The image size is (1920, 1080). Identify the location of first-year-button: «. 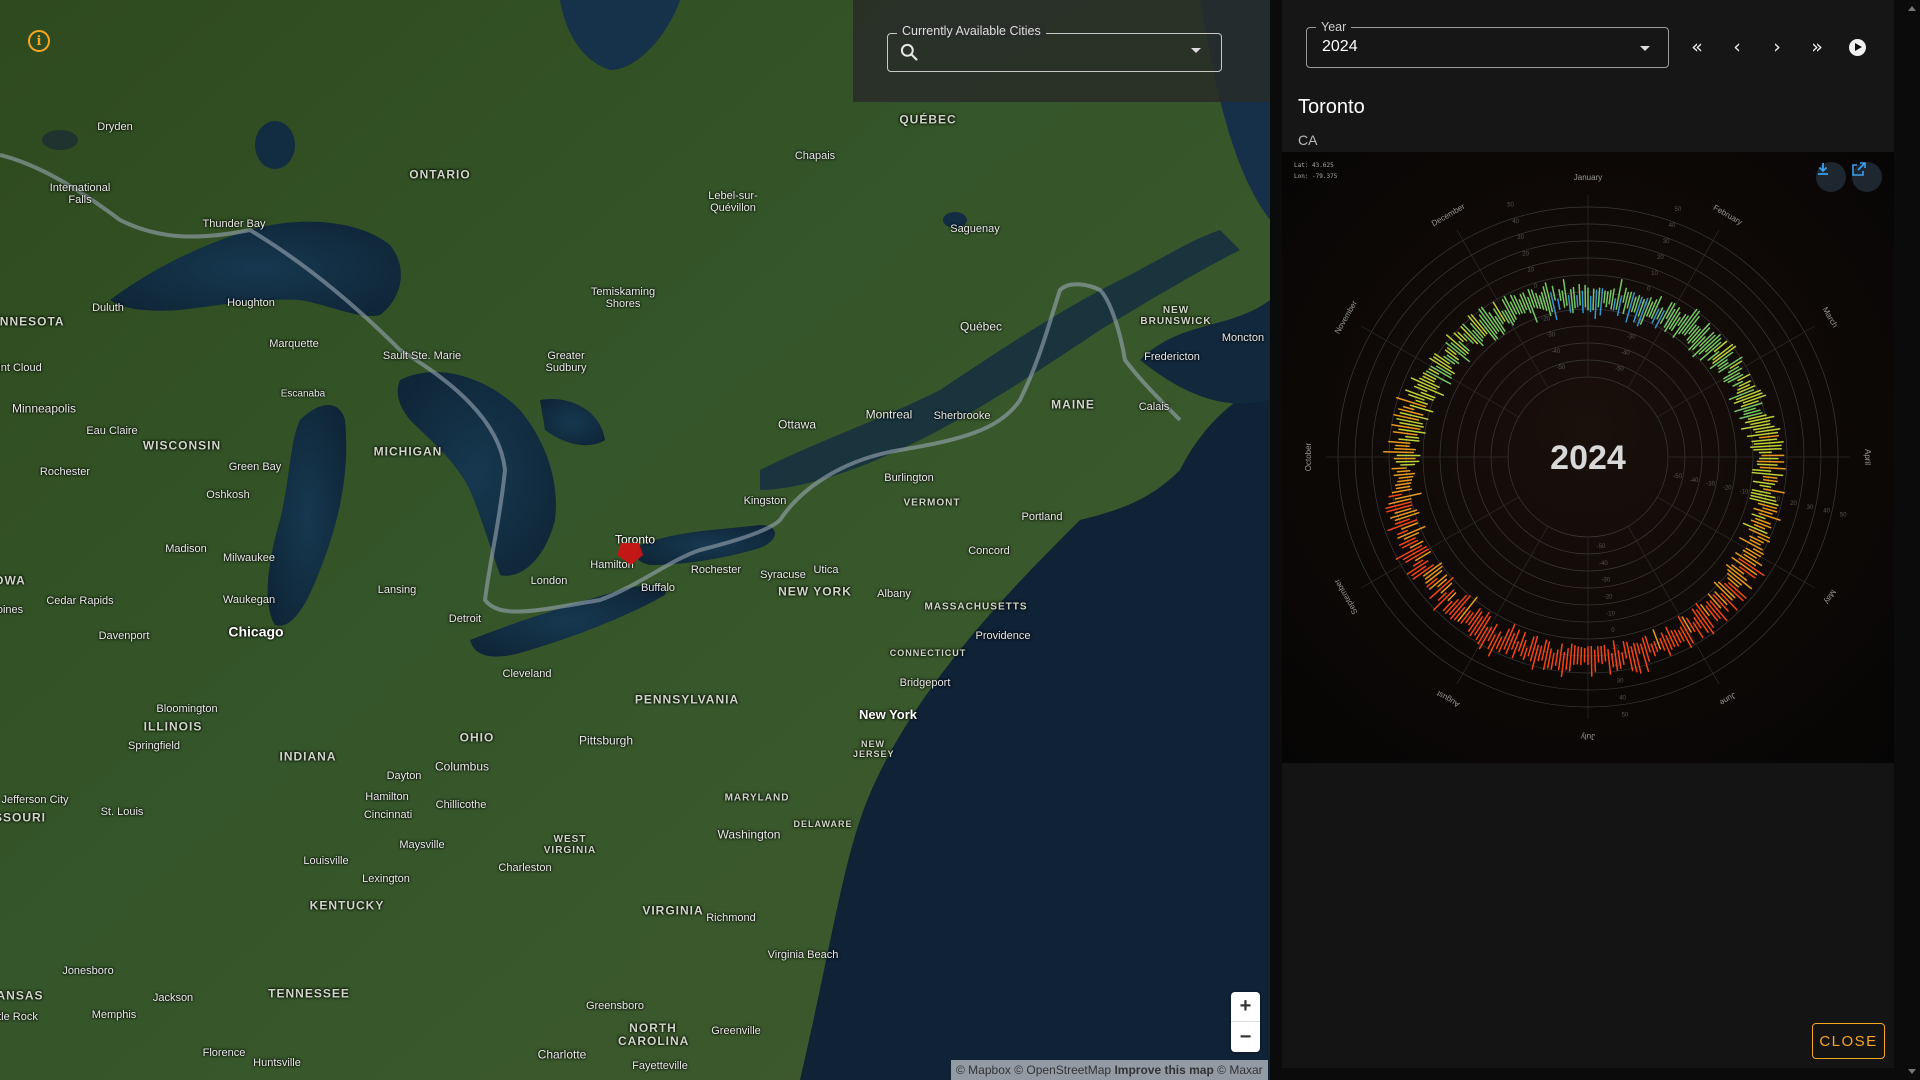
(1697, 47).